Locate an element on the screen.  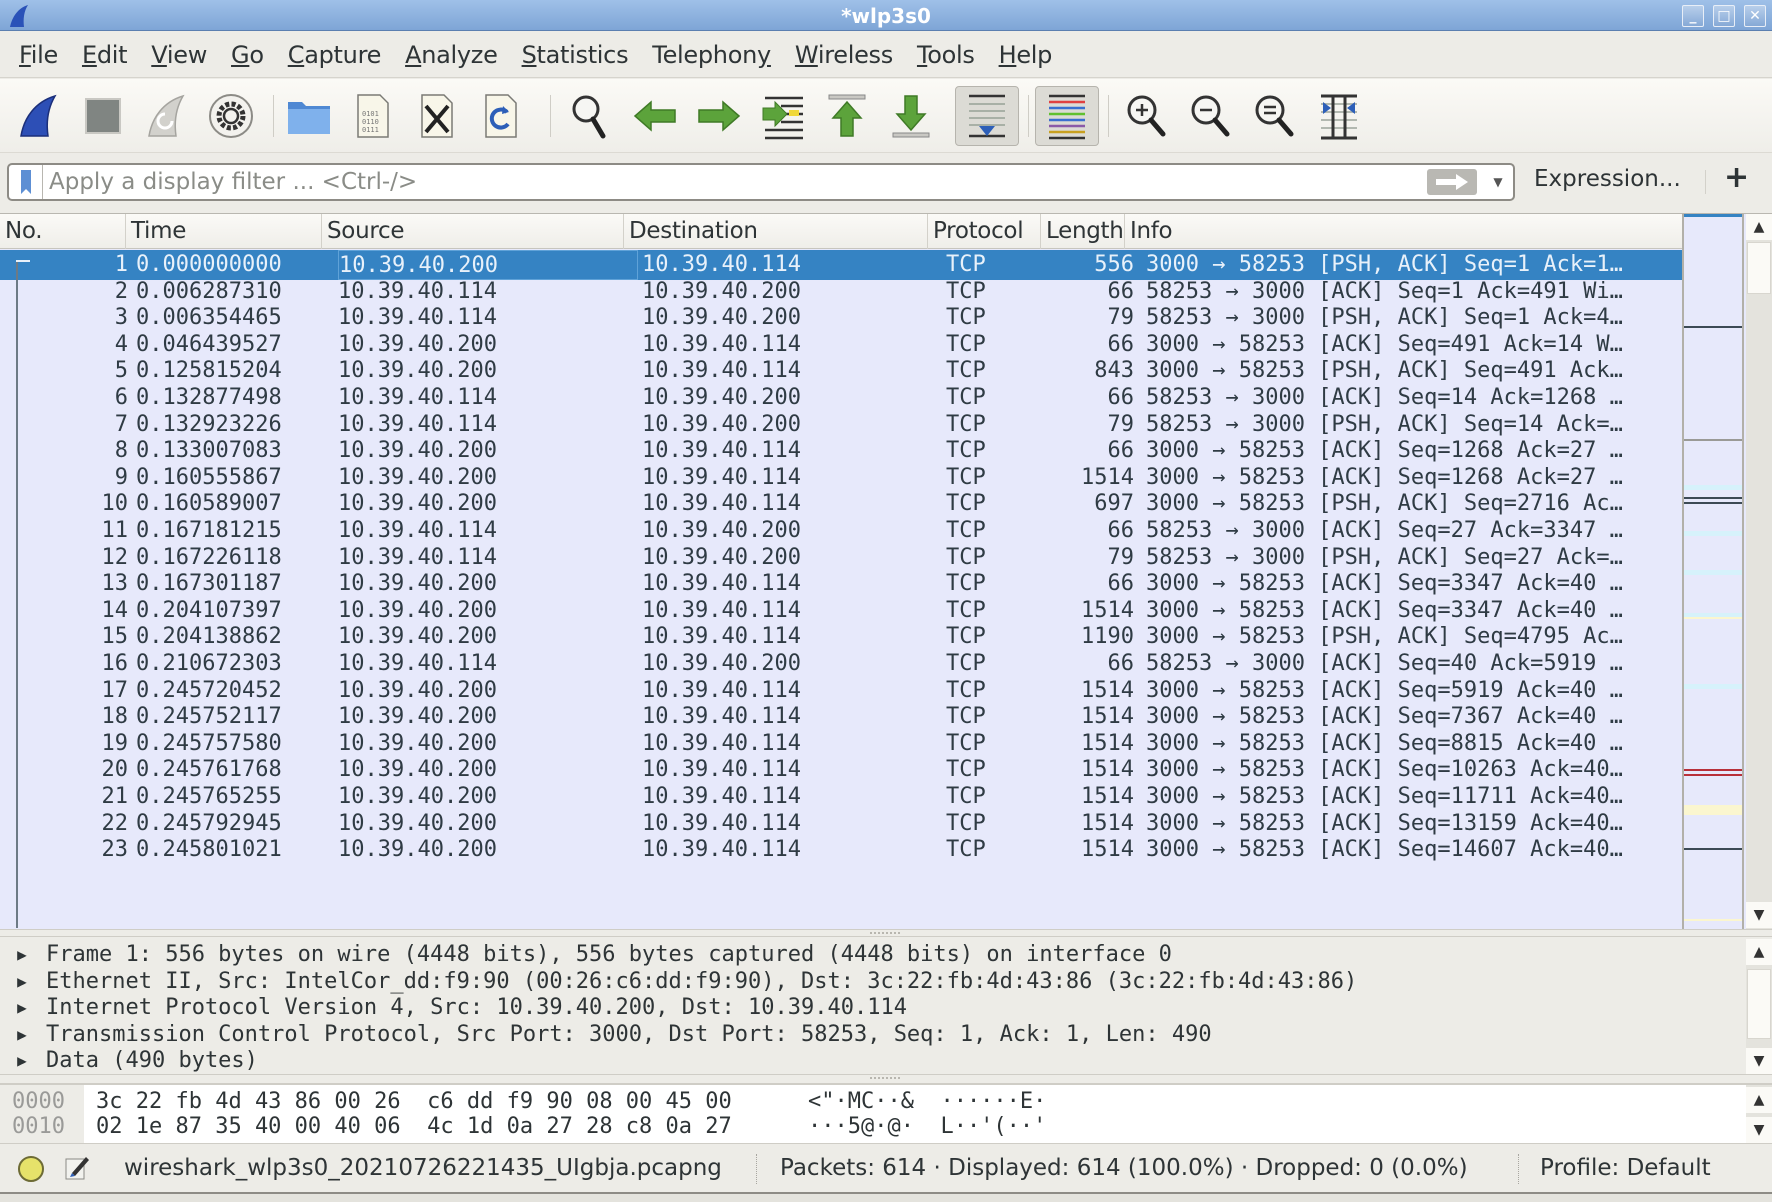
go-back-button is located at coordinates (655, 116).